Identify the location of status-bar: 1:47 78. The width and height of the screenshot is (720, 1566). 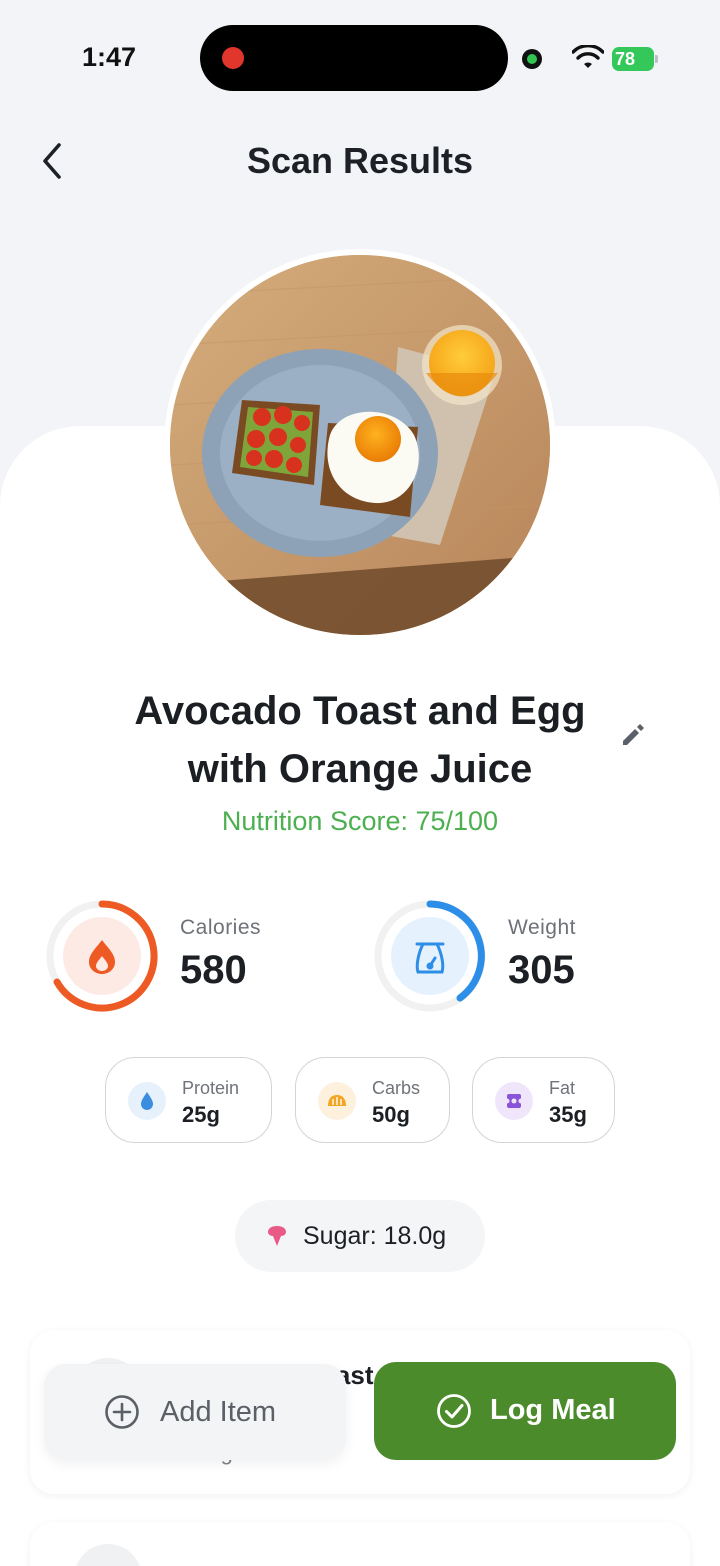
(360, 55).